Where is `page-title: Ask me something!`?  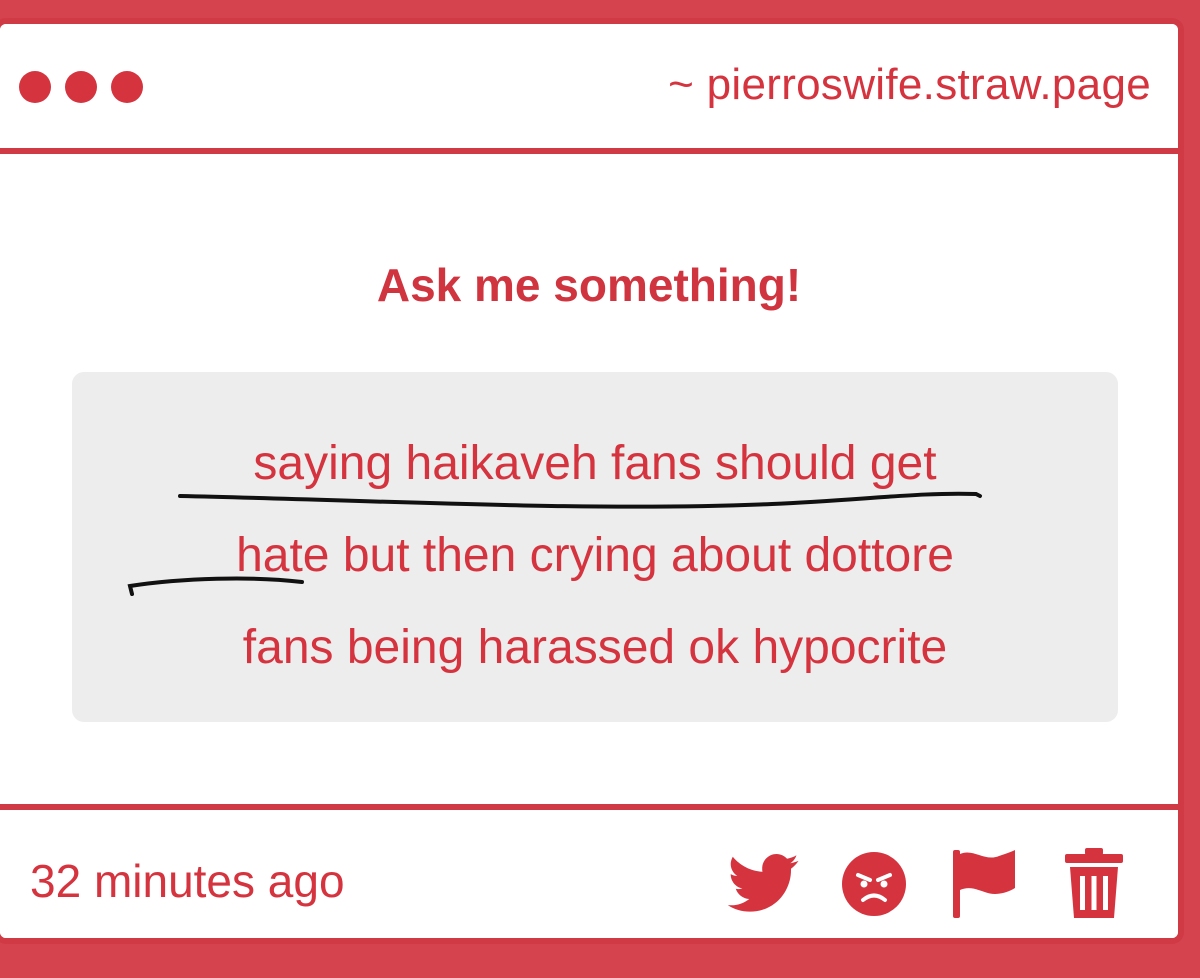 page-title: Ask me something! is located at coordinates (589, 285).